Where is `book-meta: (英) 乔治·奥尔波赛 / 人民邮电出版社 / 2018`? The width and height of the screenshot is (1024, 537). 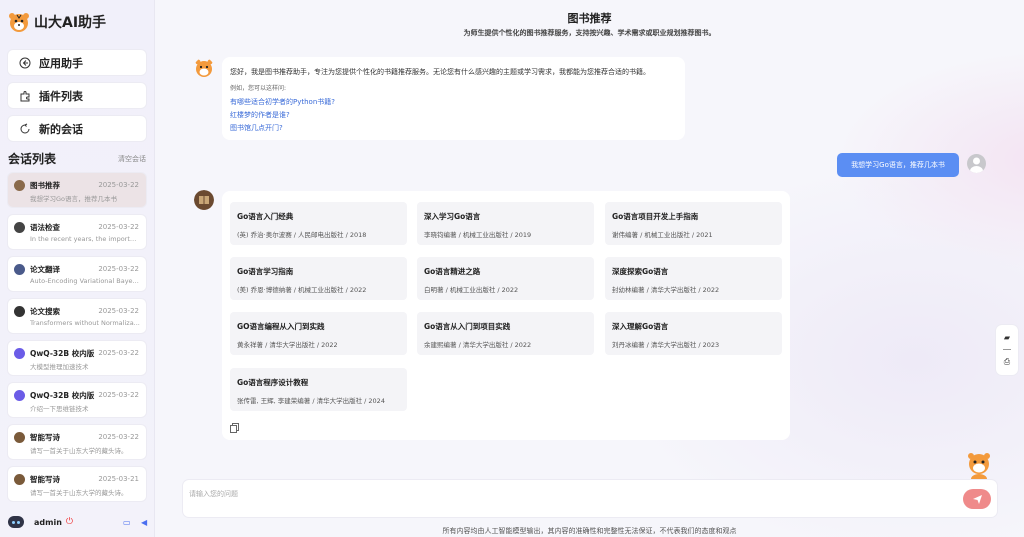 book-meta: (英) 乔治·奥尔波赛 / 人民邮电出版社 / 2018 is located at coordinates (302, 235).